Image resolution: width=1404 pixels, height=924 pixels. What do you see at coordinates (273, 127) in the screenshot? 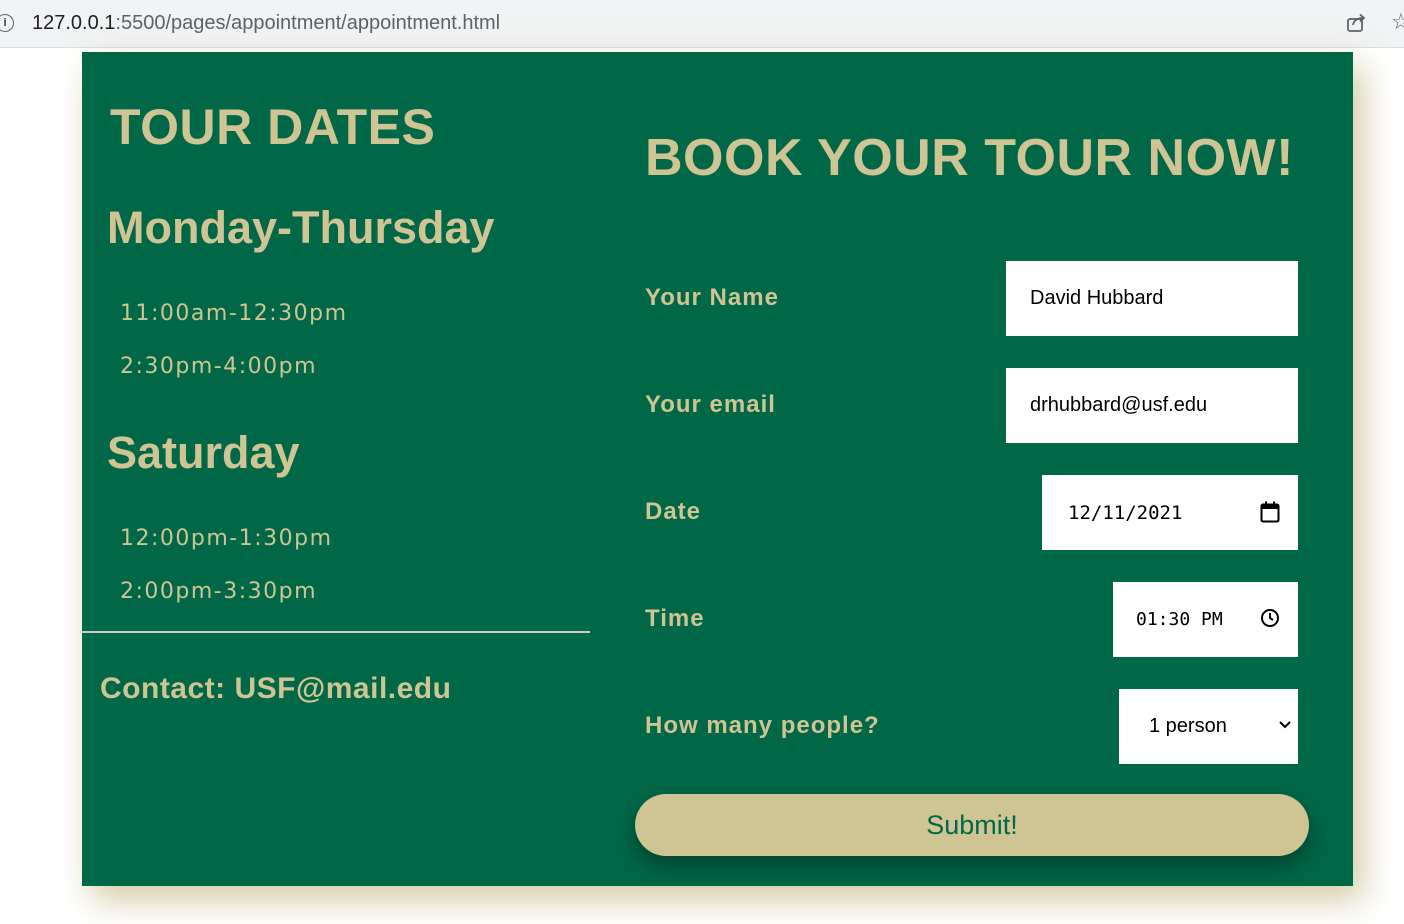
I see `tour-dates-title: TOUR DATES` at bounding box center [273, 127].